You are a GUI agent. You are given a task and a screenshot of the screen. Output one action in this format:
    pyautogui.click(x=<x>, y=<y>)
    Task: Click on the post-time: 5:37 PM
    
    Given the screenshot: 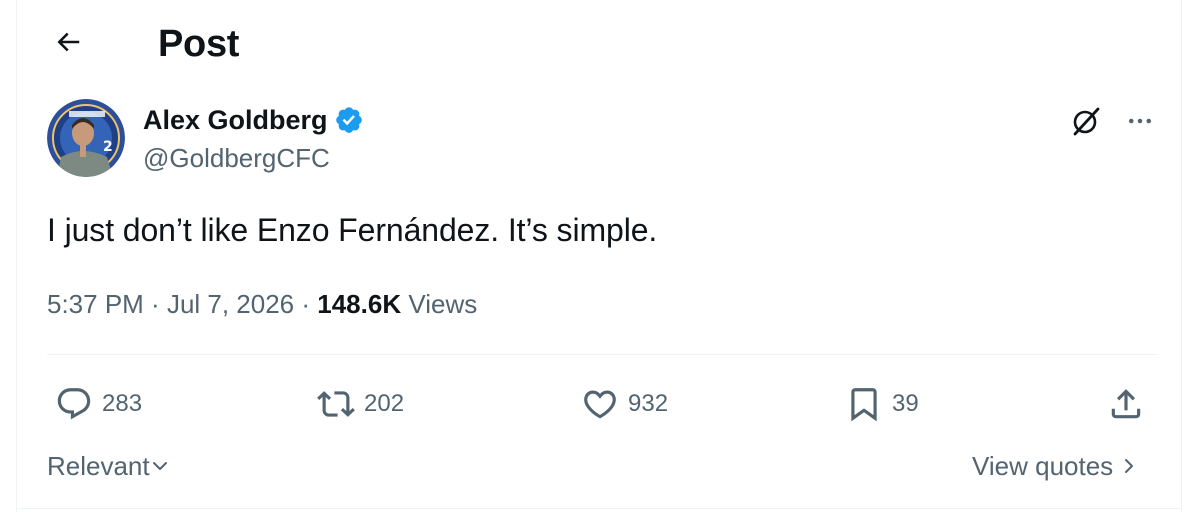 What is the action you would take?
    pyautogui.click(x=95, y=304)
    